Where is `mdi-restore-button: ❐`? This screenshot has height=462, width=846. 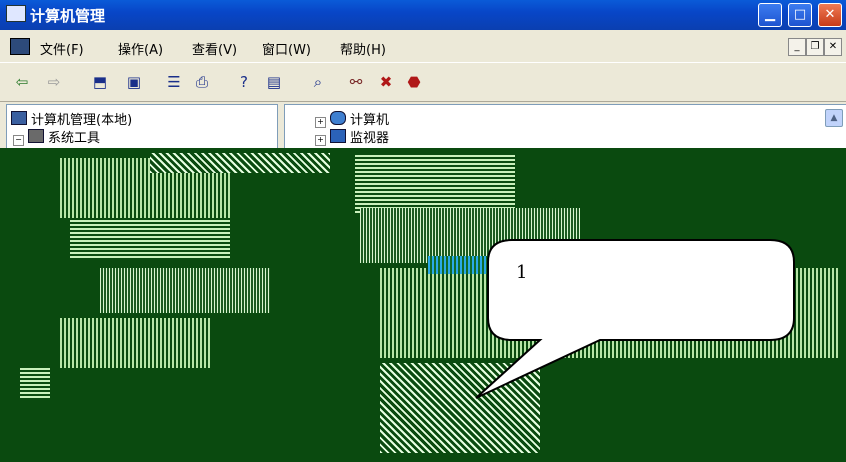 mdi-restore-button: ❐ is located at coordinates (815, 47).